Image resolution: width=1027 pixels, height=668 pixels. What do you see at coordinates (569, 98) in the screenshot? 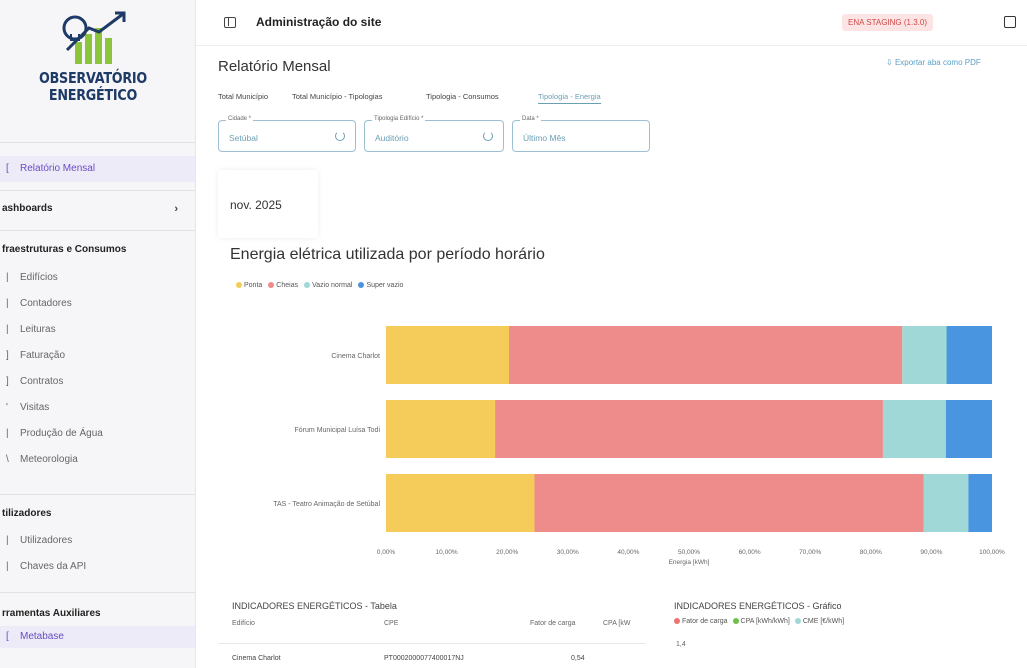
I see `tab-tipologia-energia: Tipologia - Energia` at bounding box center [569, 98].